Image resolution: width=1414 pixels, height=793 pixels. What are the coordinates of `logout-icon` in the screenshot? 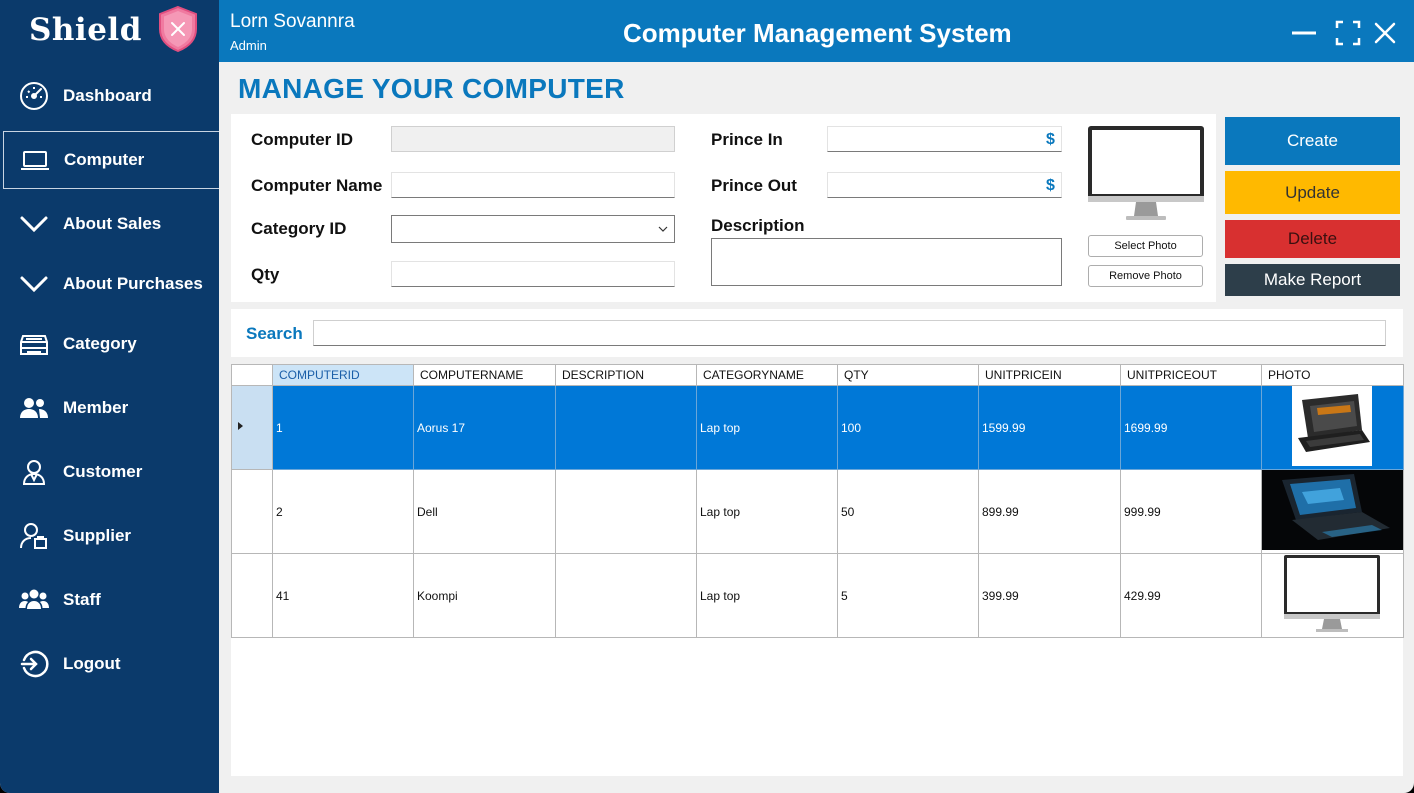 It's located at (34, 664).